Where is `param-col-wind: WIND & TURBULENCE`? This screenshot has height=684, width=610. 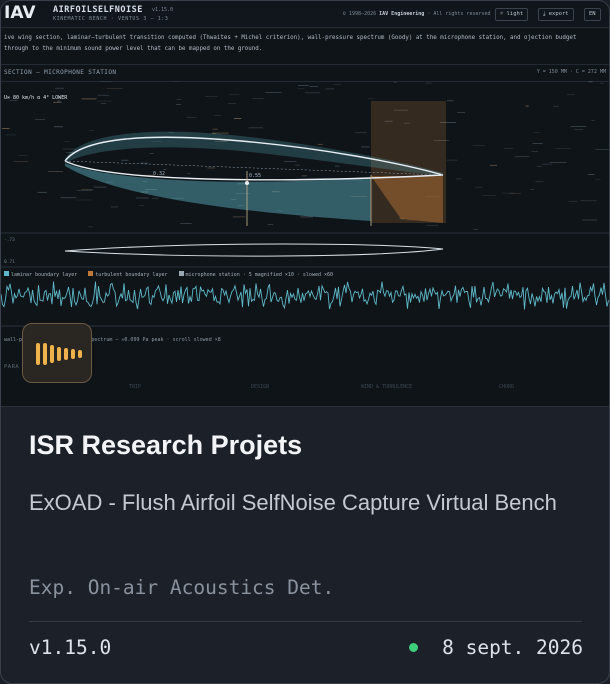
param-col-wind: WIND & TURBULENCE is located at coordinates (387, 387).